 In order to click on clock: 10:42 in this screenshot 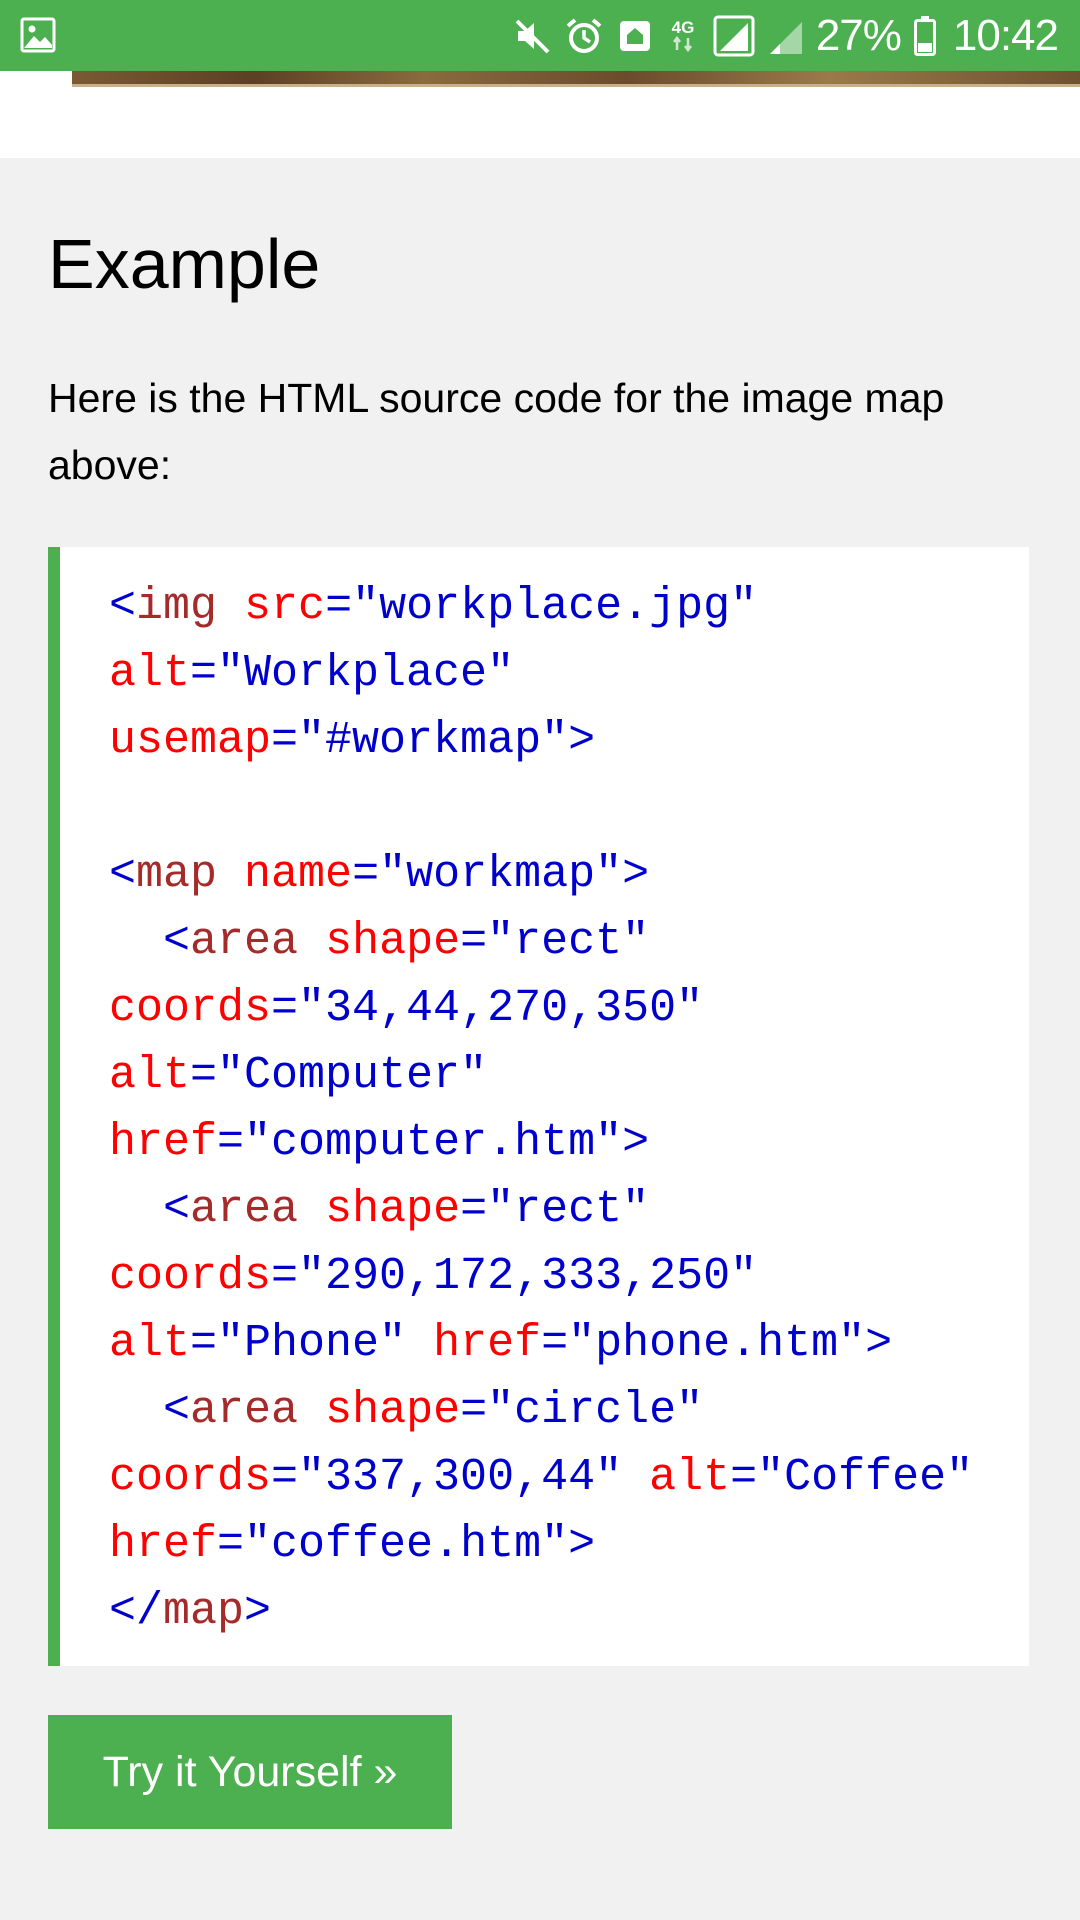, I will do `click(1005, 35)`.